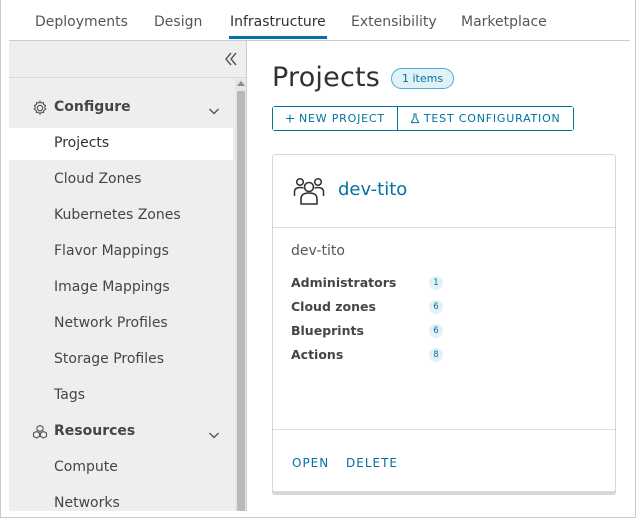 The image size is (636, 518). Describe the element at coordinates (436, 307) in the screenshot. I see `cloud-zones-count-badge: 6` at that location.